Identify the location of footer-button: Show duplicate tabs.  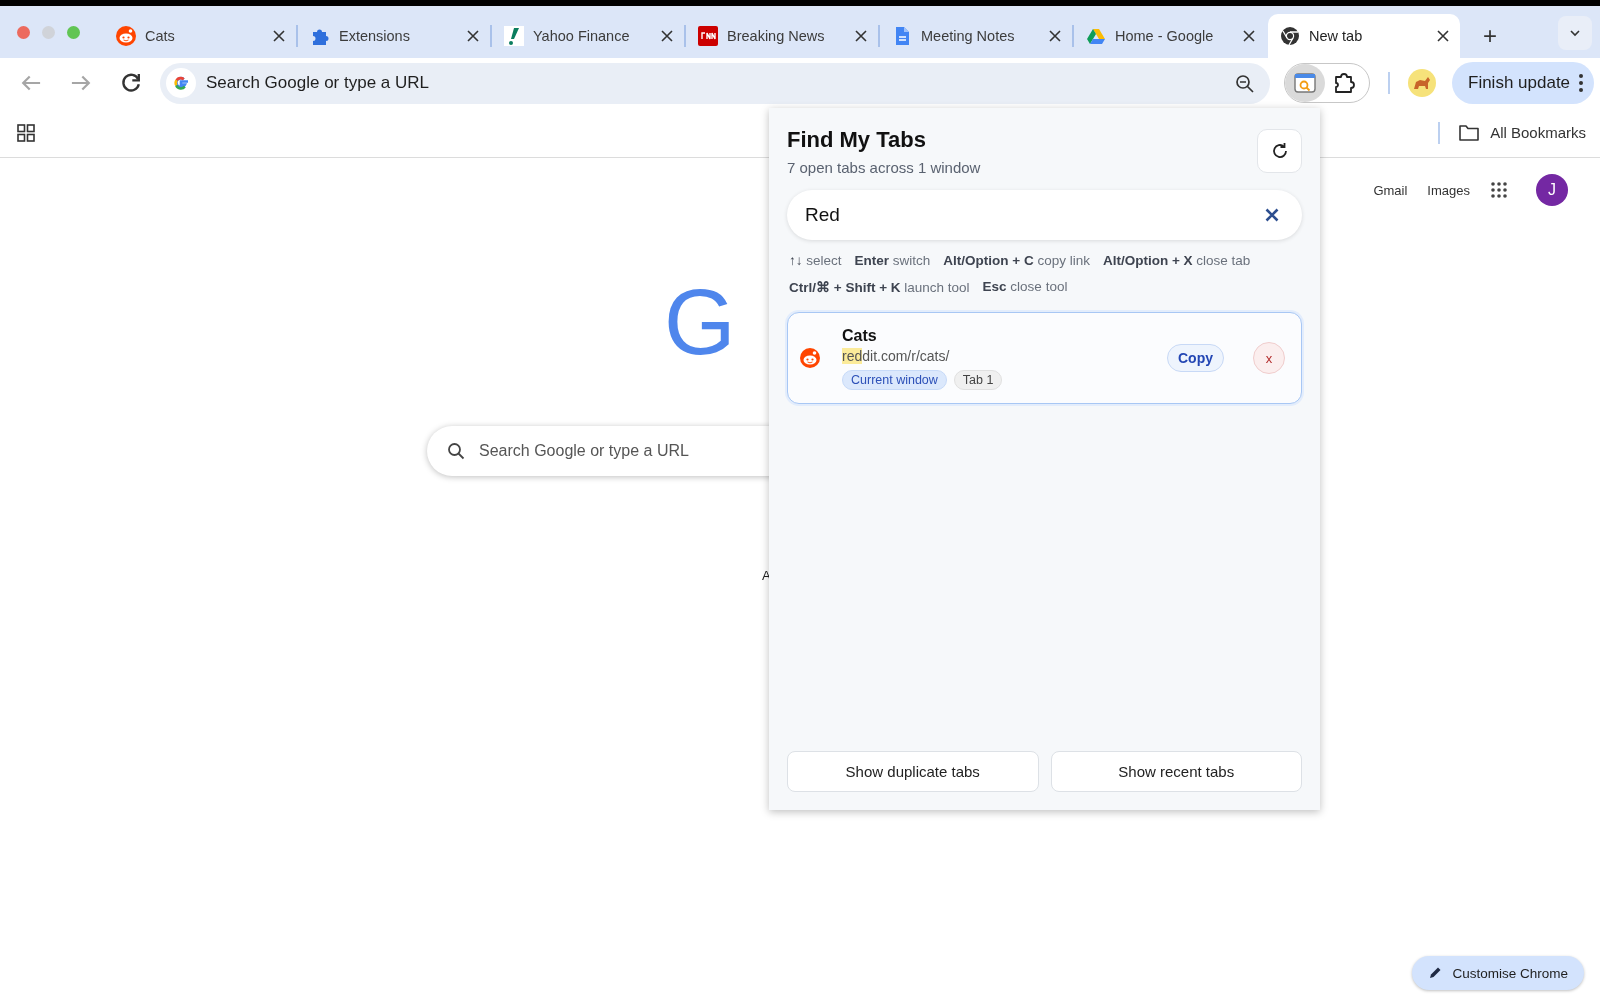
(913, 771).